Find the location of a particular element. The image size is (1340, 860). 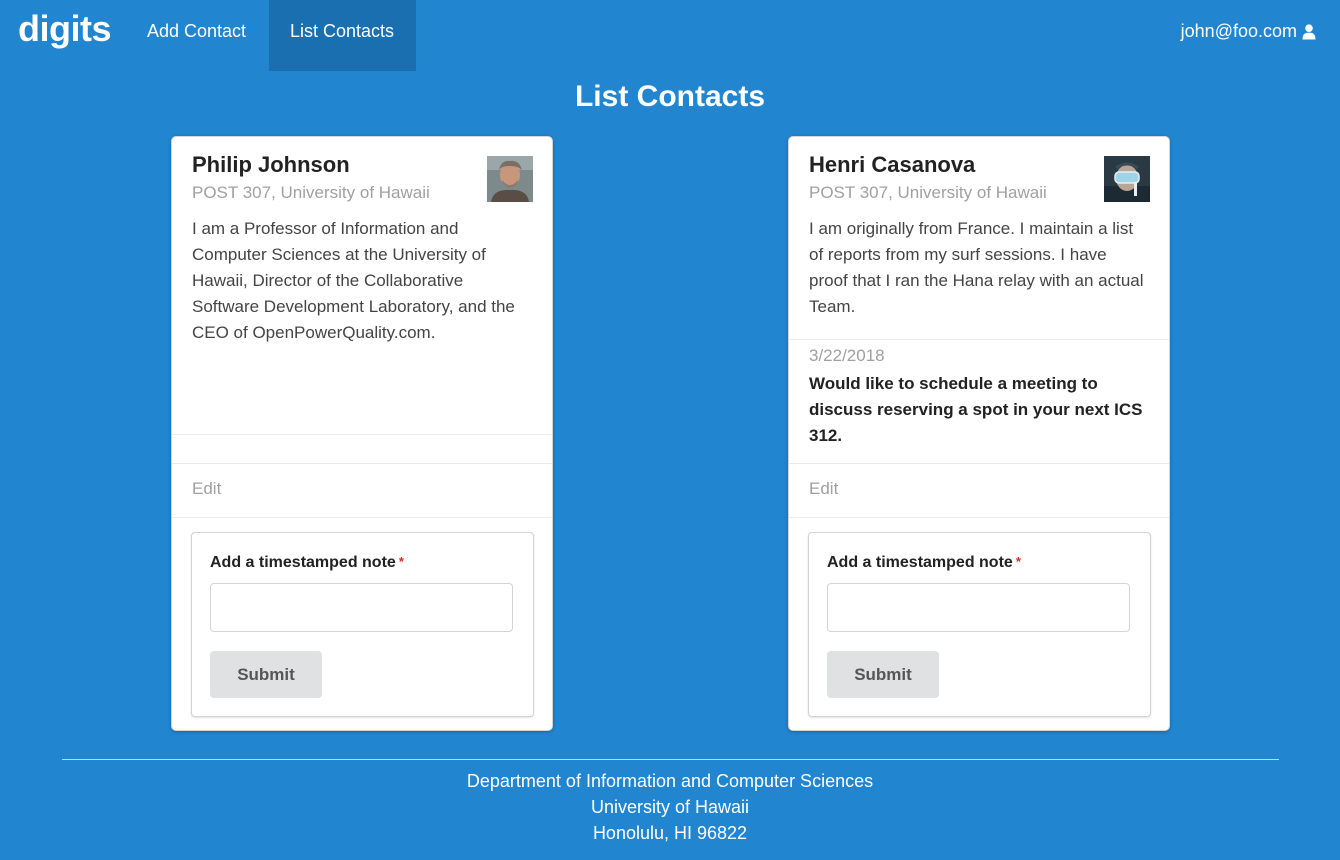

footer-divider is located at coordinates (670, 759).